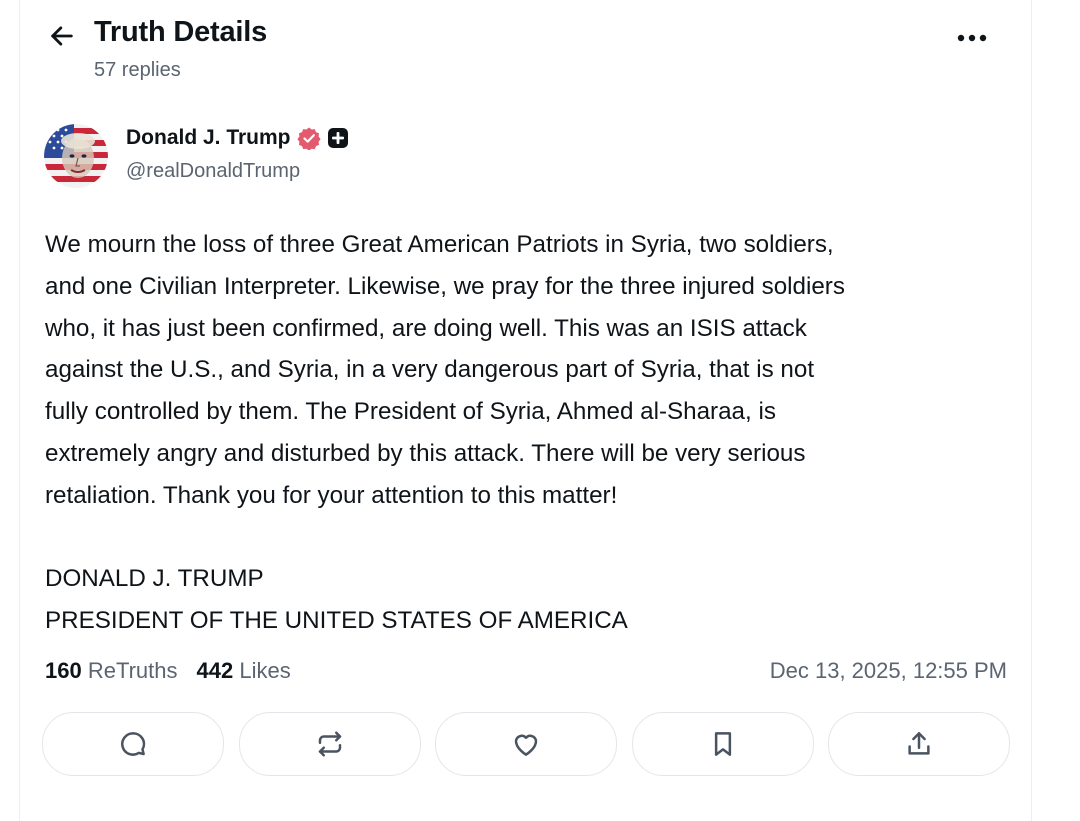 The height and width of the screenshot is (821, 1080). Describe the element at coordinates (888, 670) in the screenshot. I see `post-timestamp: Dec 13, 2025, 12:55 PM` at that location.